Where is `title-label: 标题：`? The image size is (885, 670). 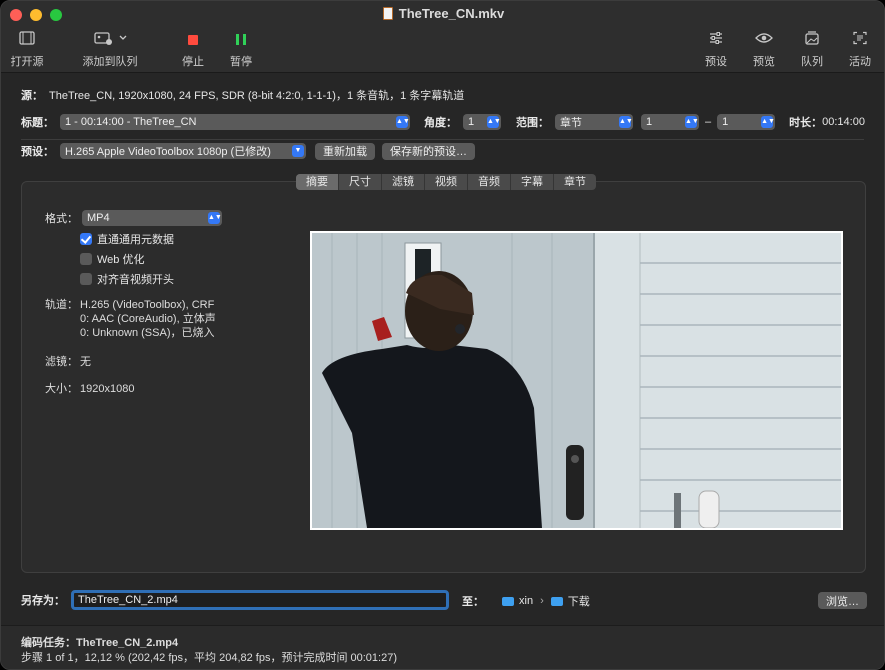 title-label: 标题： is located at coordinates (37, 123).